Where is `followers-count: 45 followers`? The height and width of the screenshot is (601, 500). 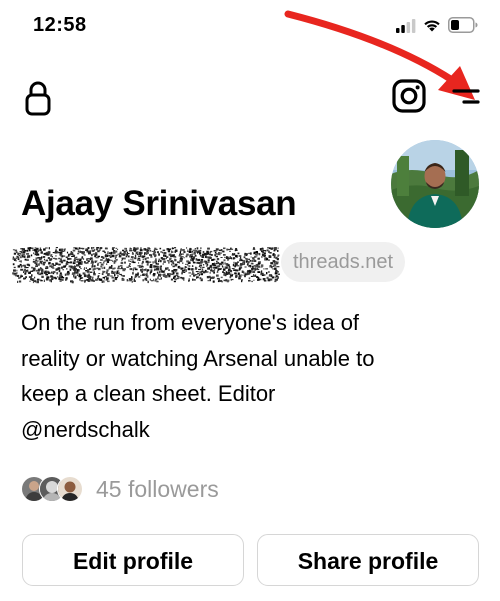 followers-count: 45 followers is located at coordinates (157, 489).